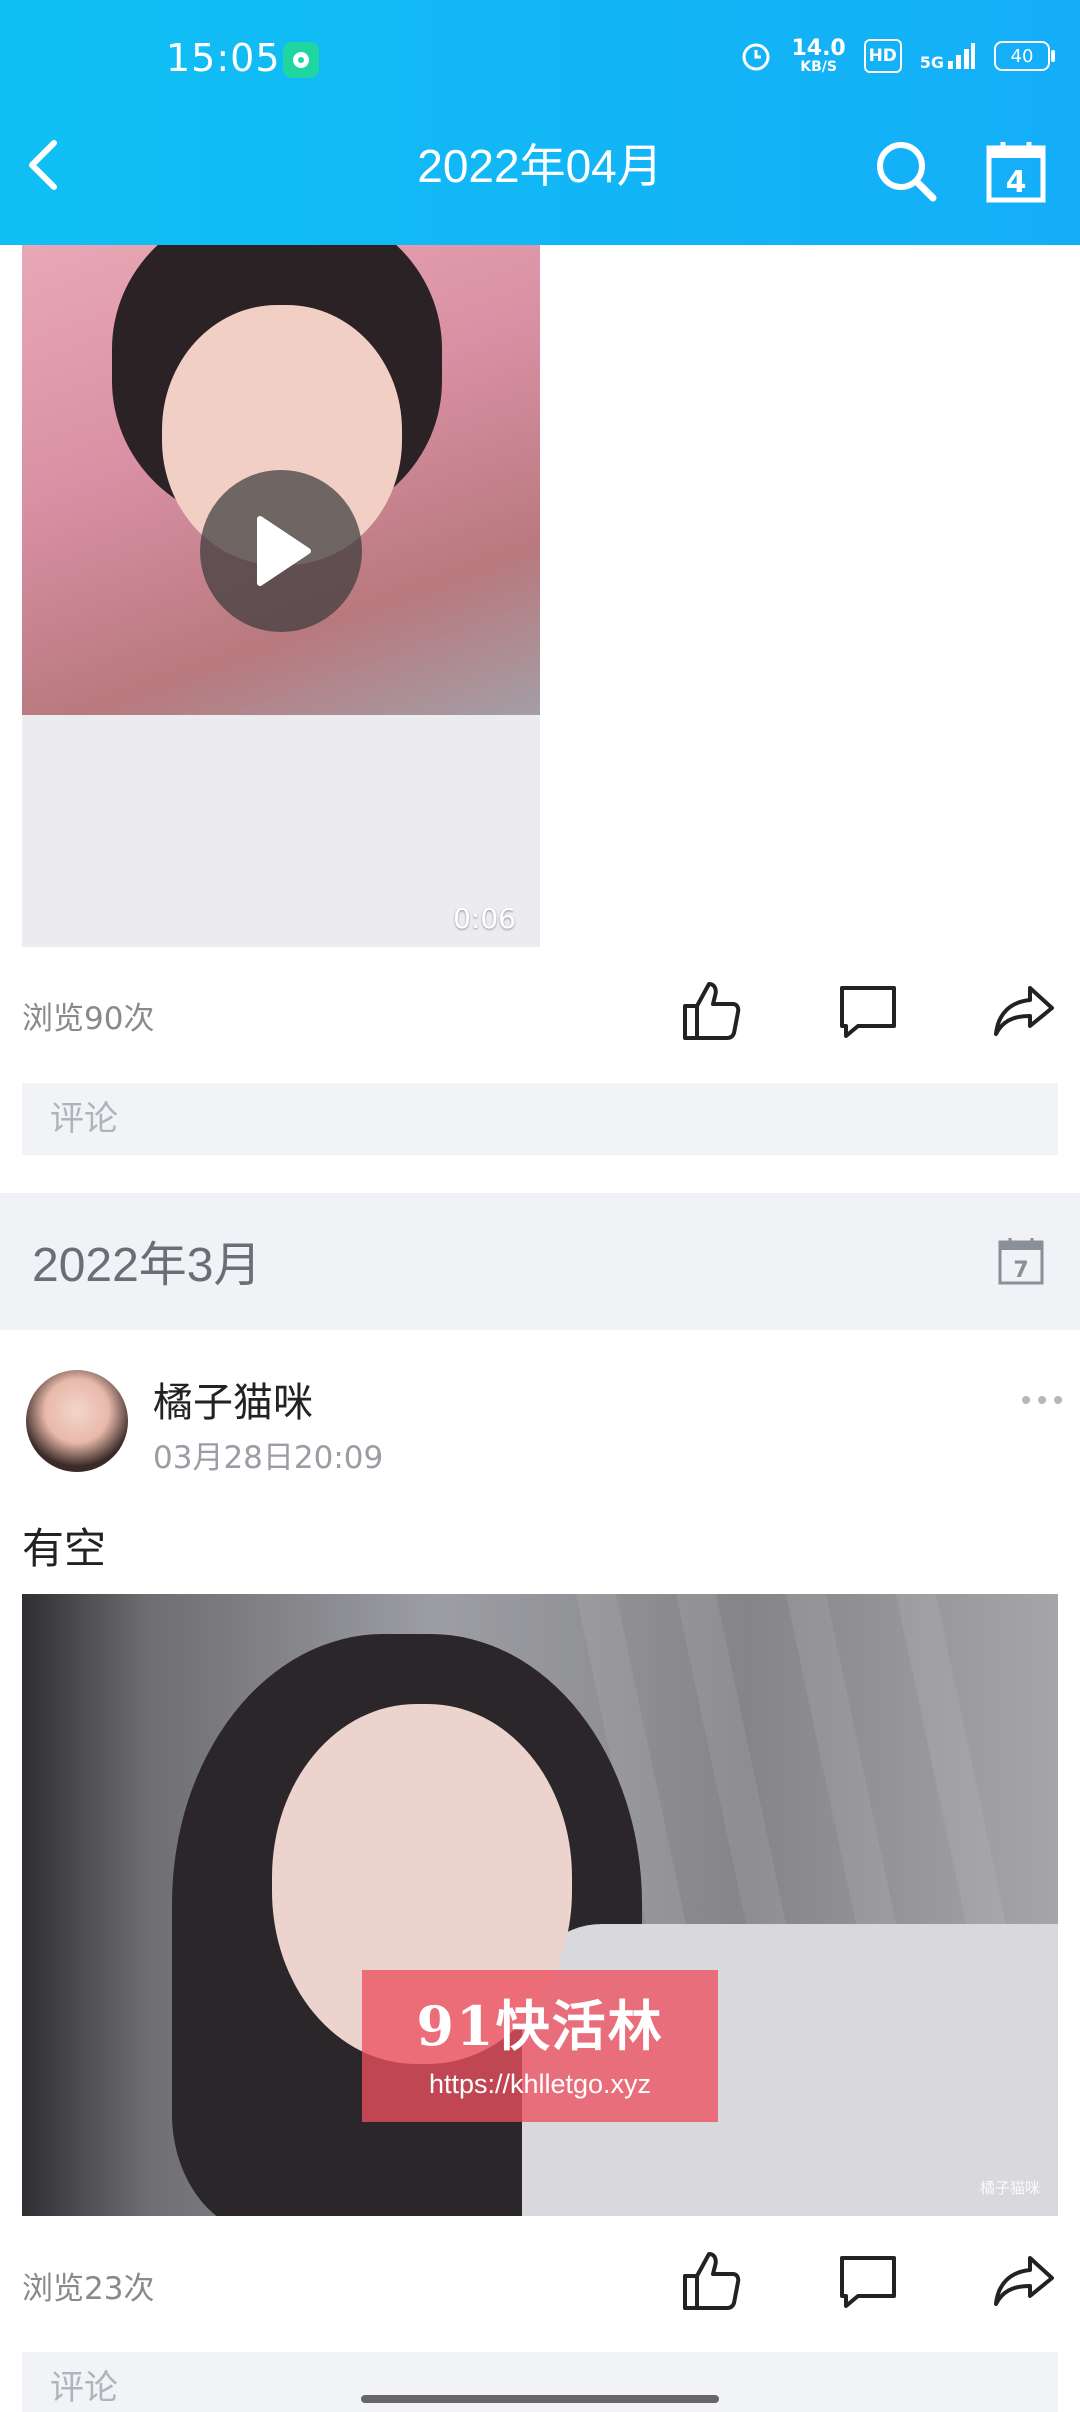 This screenshot has height=2412, width=1080. Describe the element at coordinates (540, 1261) in the screenshot. I see `month-section-header: 2022年3月 7` at that location.